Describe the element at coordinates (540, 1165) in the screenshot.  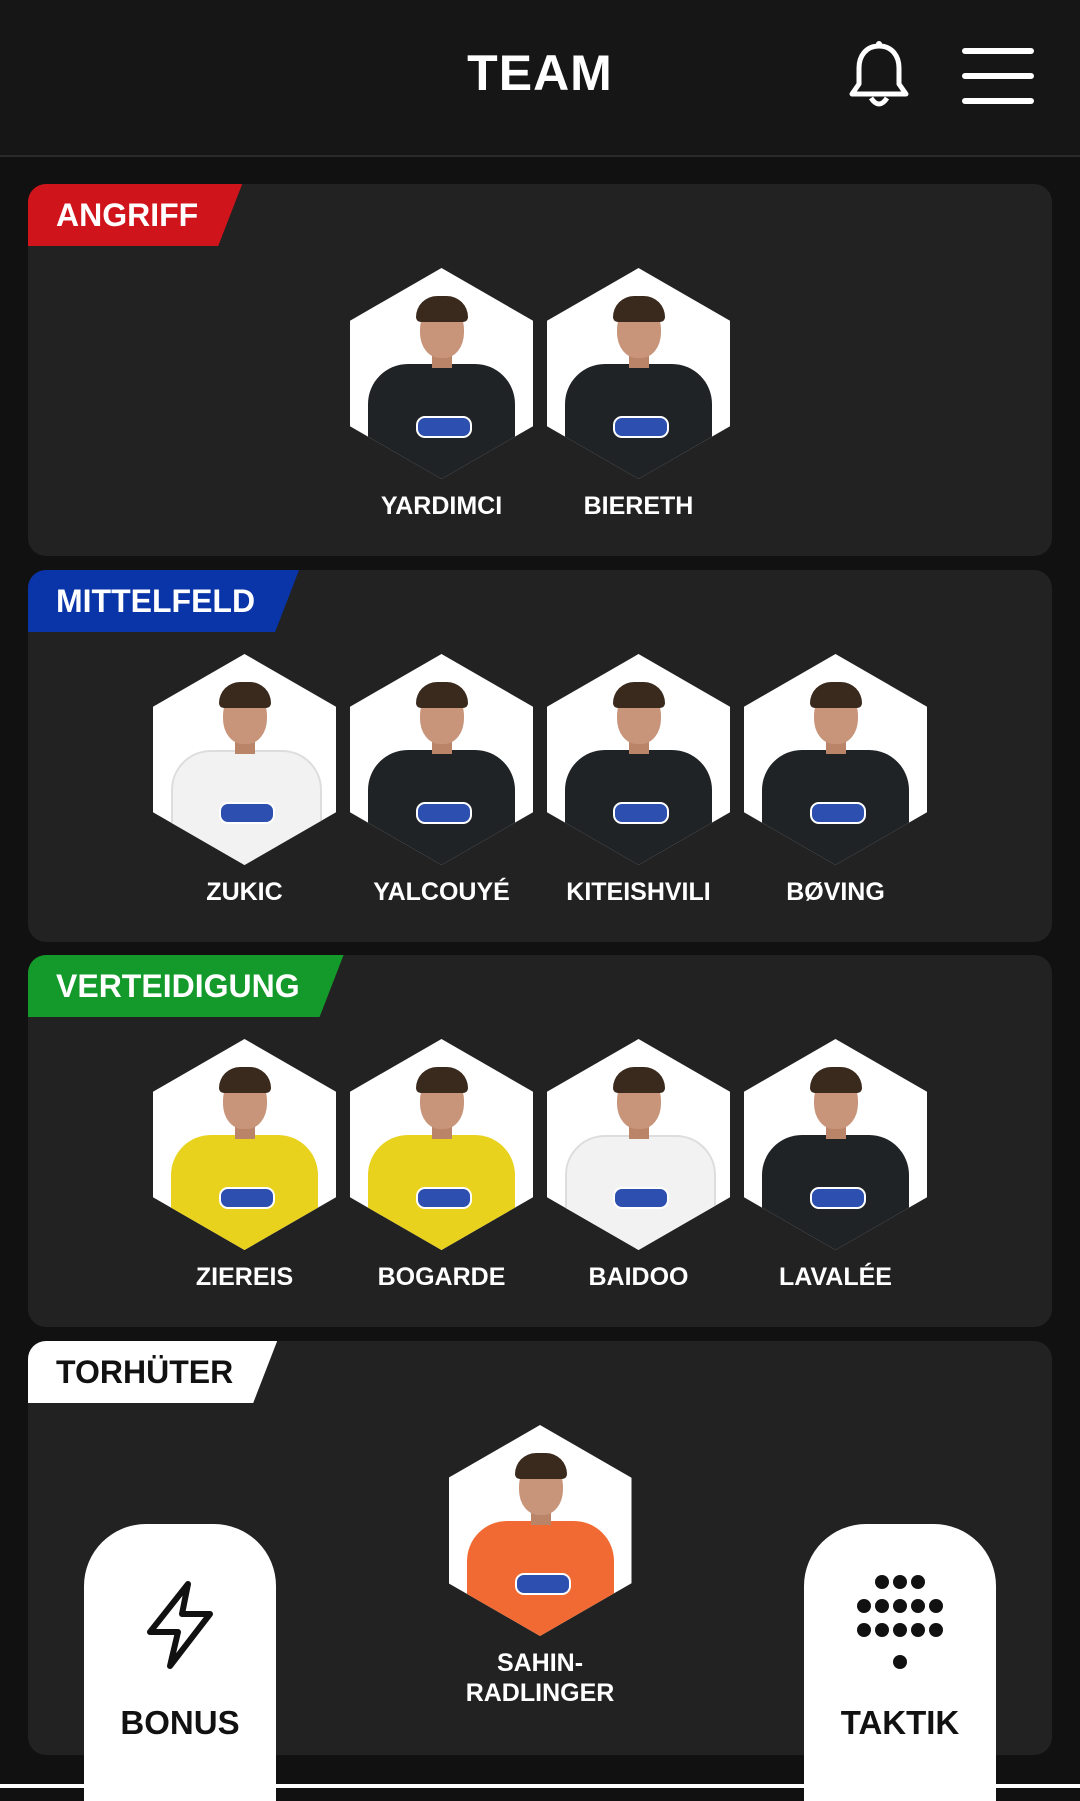
I see `player-row: ZIEREIS BOGARDE BAIDOO LAVALÉE` at that location.